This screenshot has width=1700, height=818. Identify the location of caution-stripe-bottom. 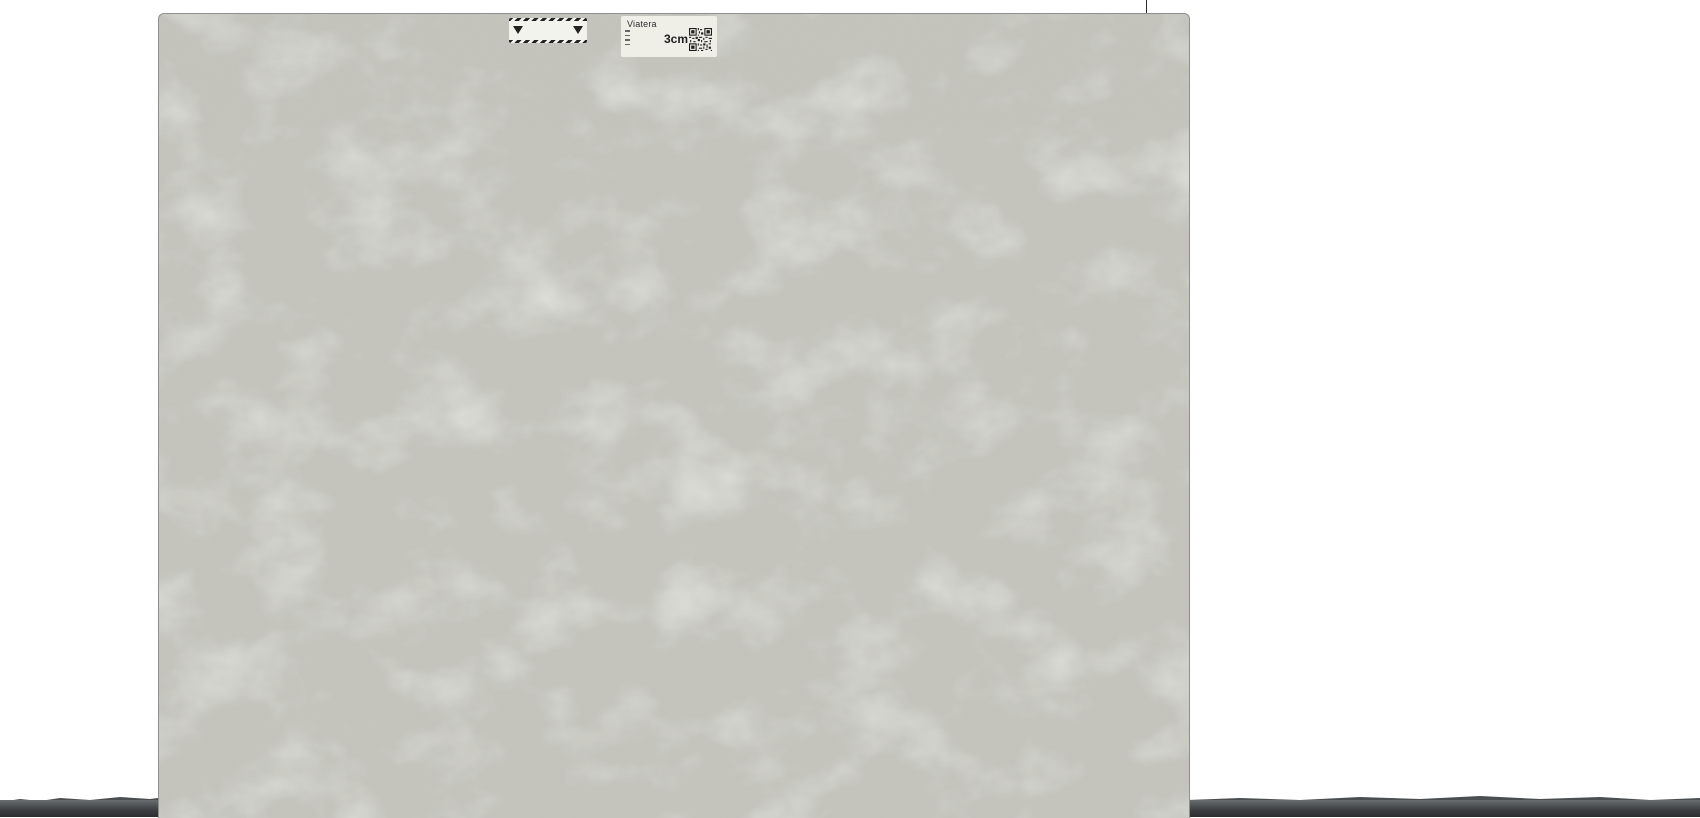
(548, 41).